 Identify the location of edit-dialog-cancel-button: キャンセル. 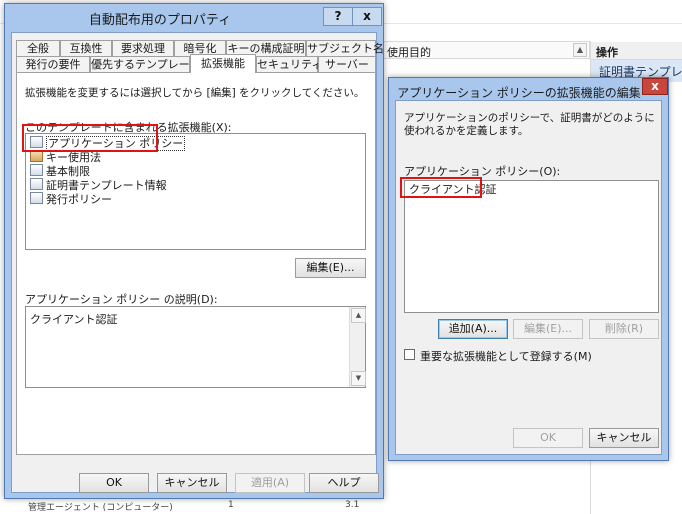
(624, 438).